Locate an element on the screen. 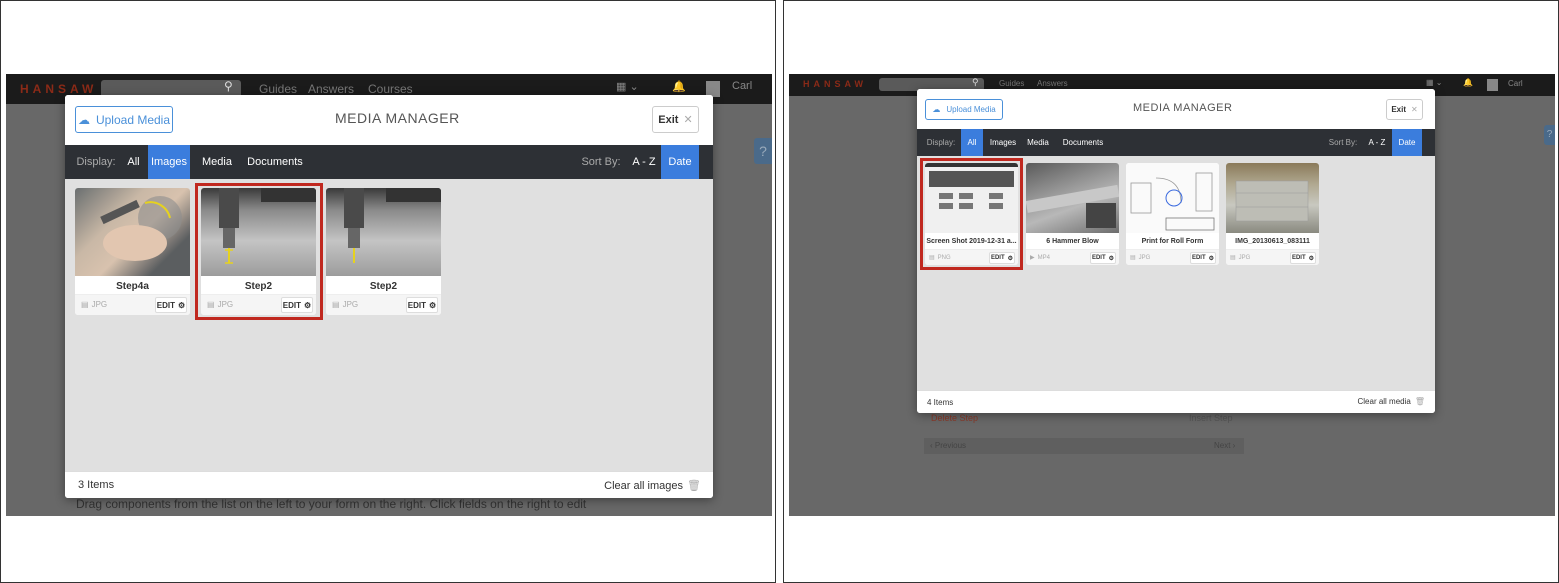  delete-step-button: Delete Step is located at coordinates (954, 418).